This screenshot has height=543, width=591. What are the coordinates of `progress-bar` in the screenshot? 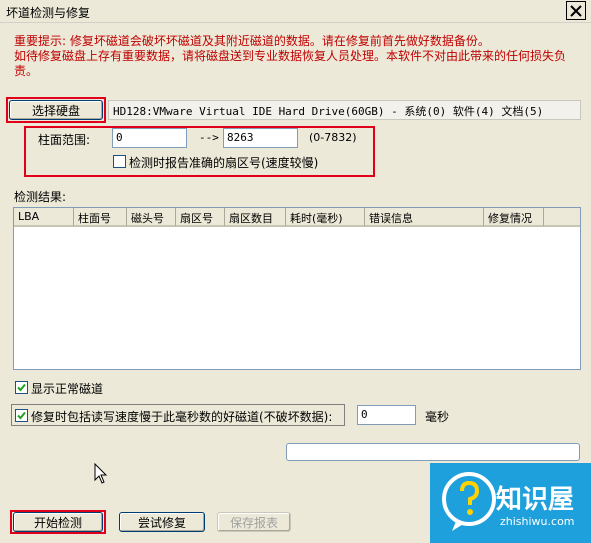 It's located at (433, 452).